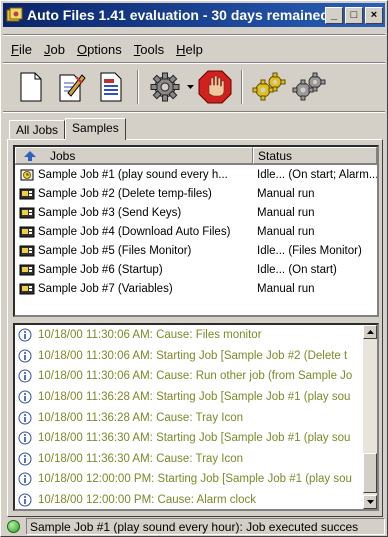  I want to click on menu-bar: File Job Options Tools Help, so click(194, 49).